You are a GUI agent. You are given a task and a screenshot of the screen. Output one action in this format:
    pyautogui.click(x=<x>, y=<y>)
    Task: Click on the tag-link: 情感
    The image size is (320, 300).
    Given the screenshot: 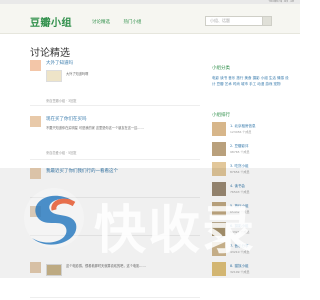 What is the action you would take?
    pyautogui.click(x=280, y=78)
    